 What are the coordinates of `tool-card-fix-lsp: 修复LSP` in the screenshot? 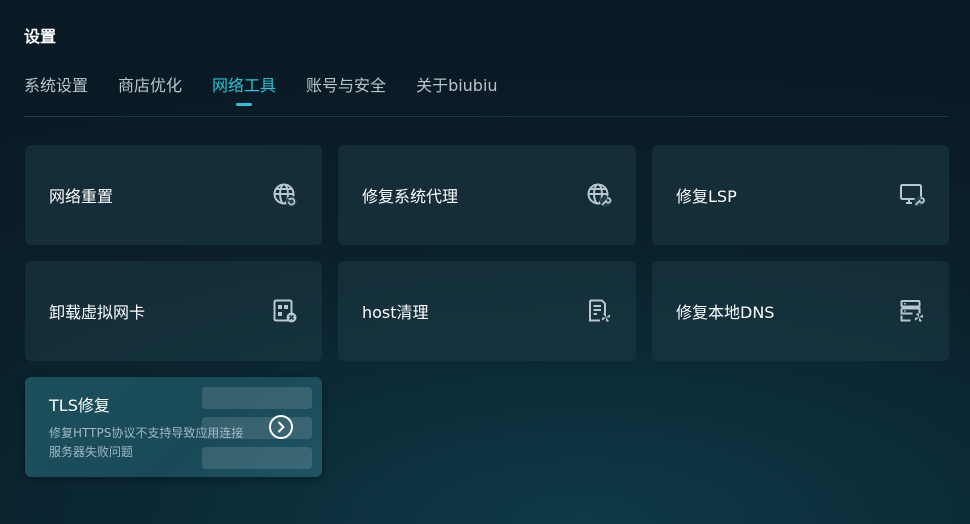 It's located at (800, 195).